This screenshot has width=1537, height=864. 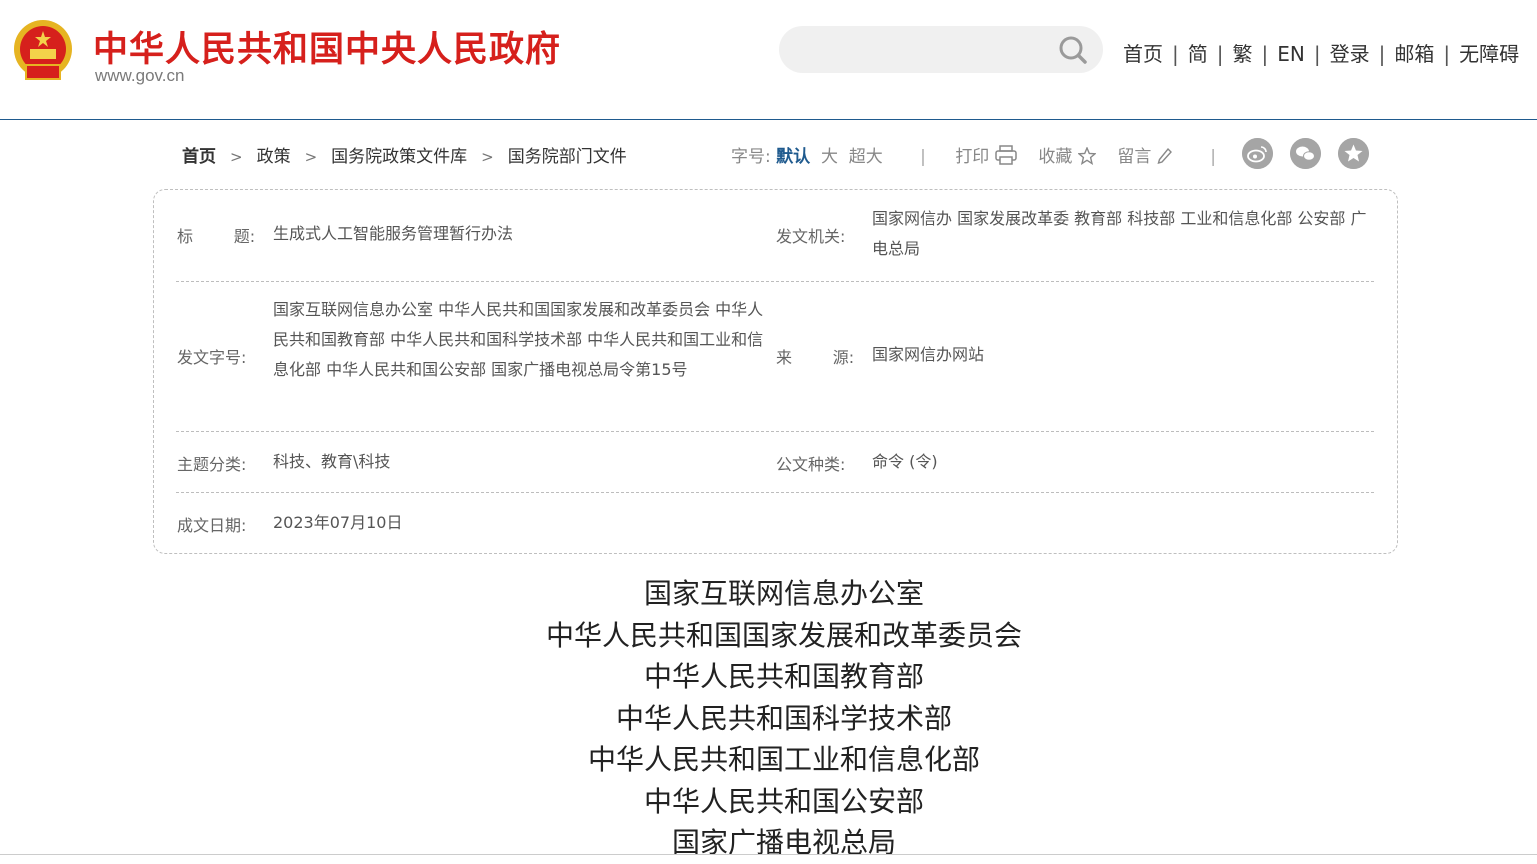 I want to click on nav-simplified: 简, so click(x=1198, y=54).